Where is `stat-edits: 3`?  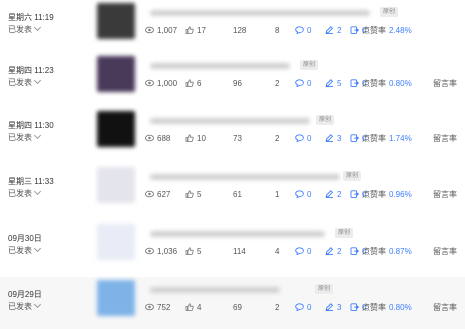 stat-edits: 3 is located at coordinates (333, 307).